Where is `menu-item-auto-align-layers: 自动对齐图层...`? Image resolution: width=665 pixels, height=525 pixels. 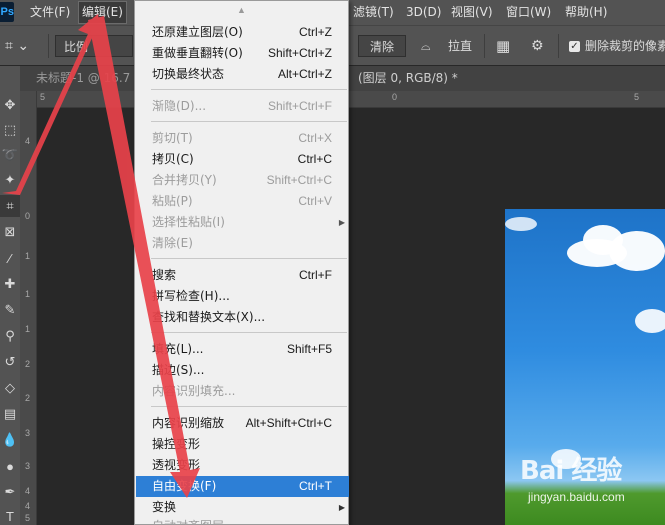 menu-item-auto-align-layers: 自动对齐图层... is located at coordinates (242, 520).